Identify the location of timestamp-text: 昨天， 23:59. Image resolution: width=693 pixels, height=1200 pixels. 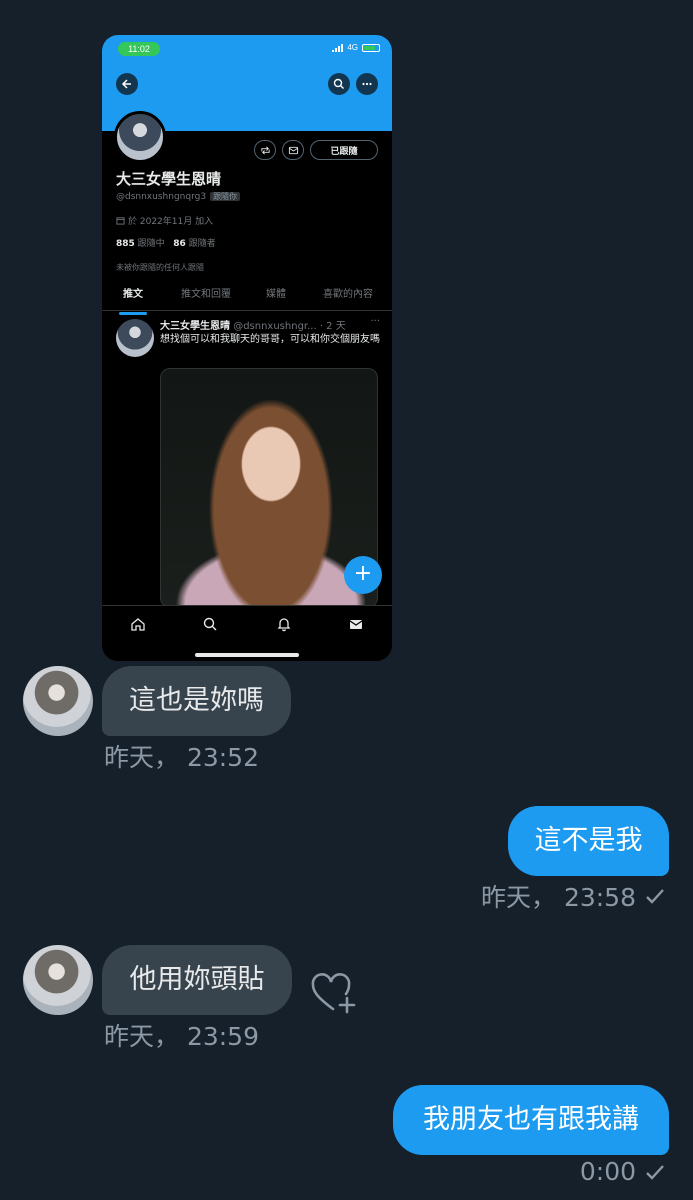
(181, 1036).